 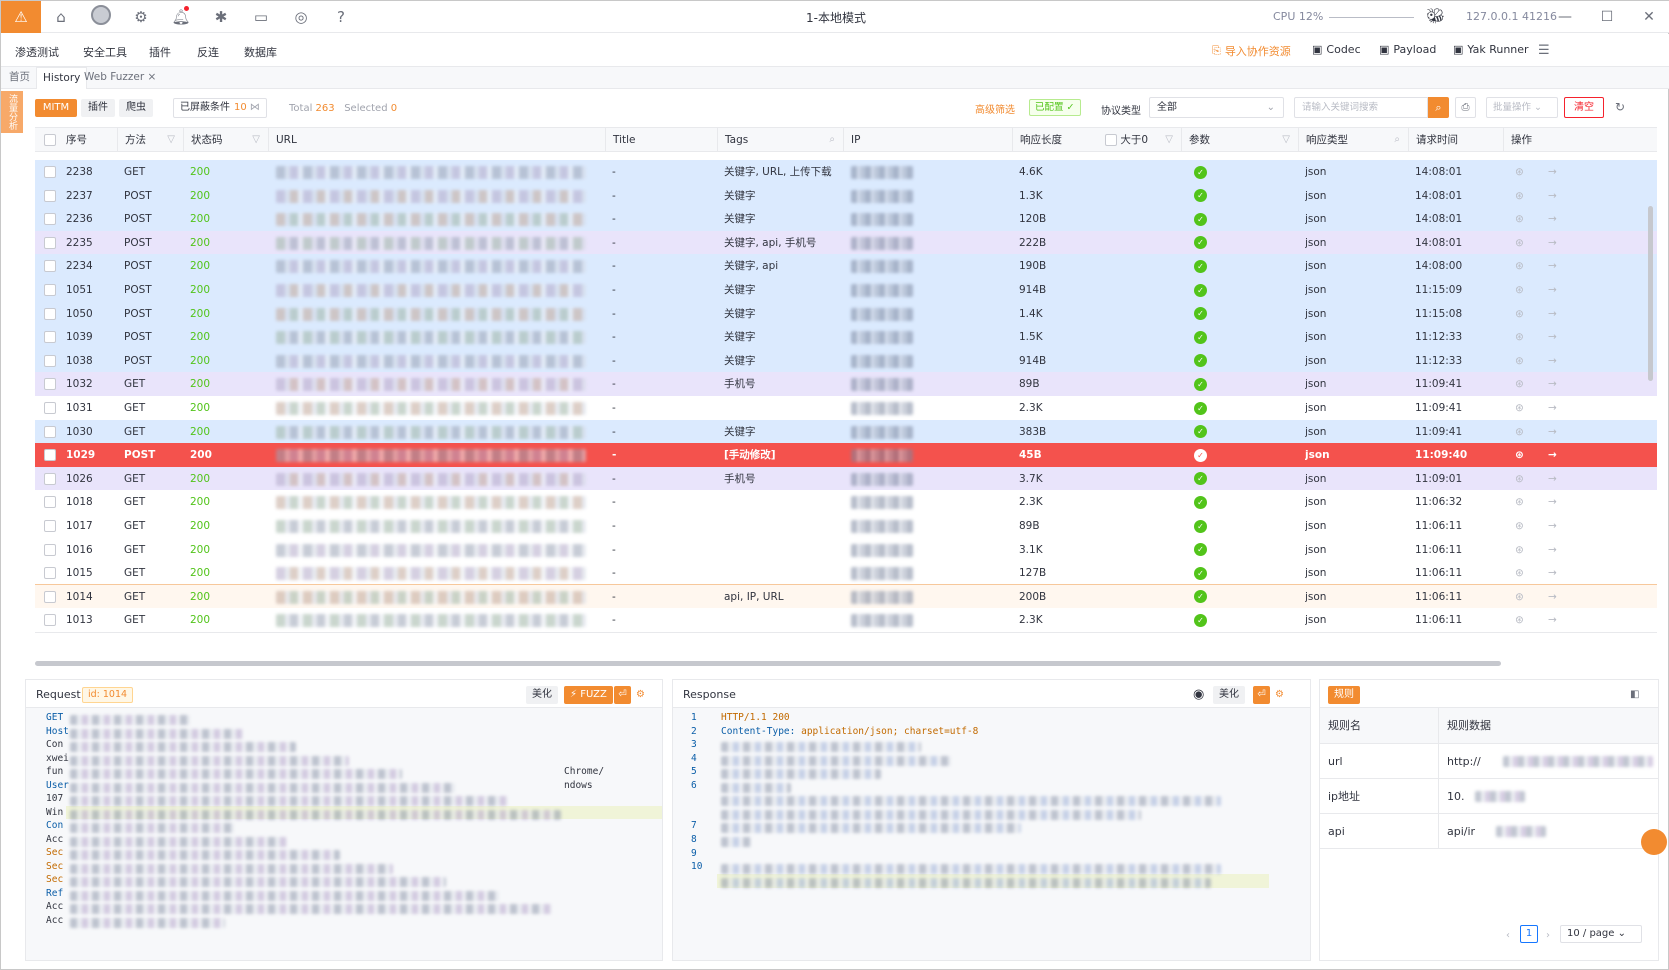 What do you see at coordinates (208, 52) in the screenshot?
I see `menu-reverse: 反连` at bounding box center [208, 52].